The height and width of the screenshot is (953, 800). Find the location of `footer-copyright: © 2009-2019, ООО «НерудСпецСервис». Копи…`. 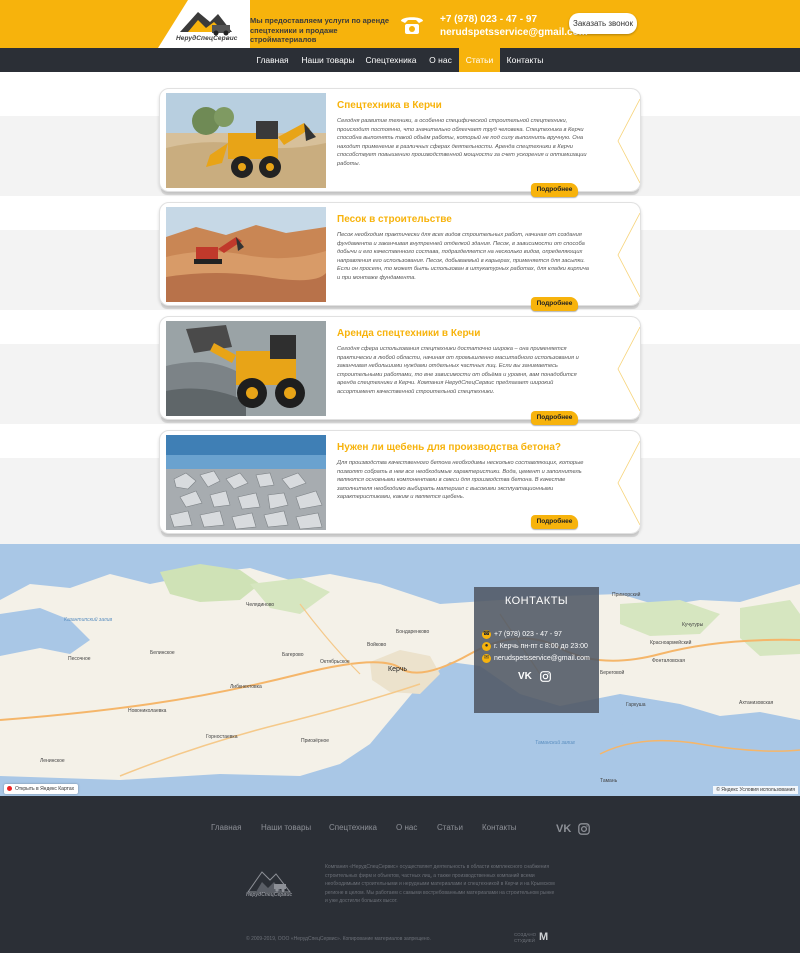

footer-copyright: © 2009-2019, ООО «НерудСпецСервис». Копи… is located at coordinates (338, 939).